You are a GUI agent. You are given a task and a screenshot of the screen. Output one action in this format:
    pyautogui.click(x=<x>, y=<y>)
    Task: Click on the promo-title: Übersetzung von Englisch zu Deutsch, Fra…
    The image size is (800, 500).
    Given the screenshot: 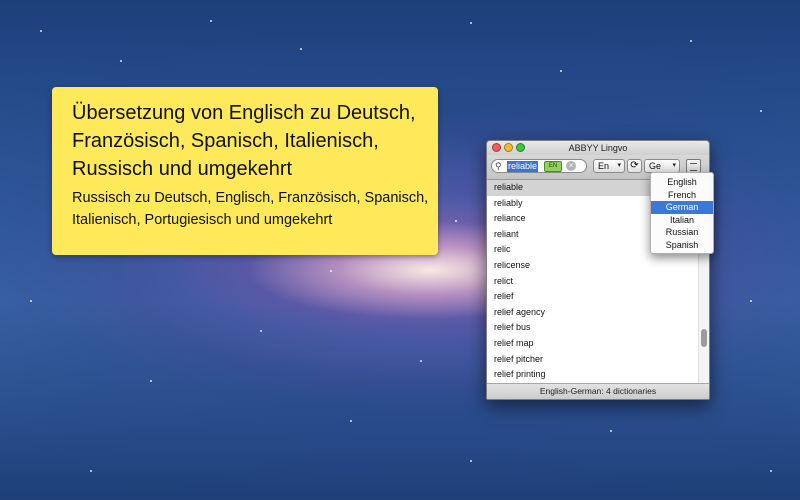 What is the action you would take?
    pyautogui.click(x=244, y=141)
    